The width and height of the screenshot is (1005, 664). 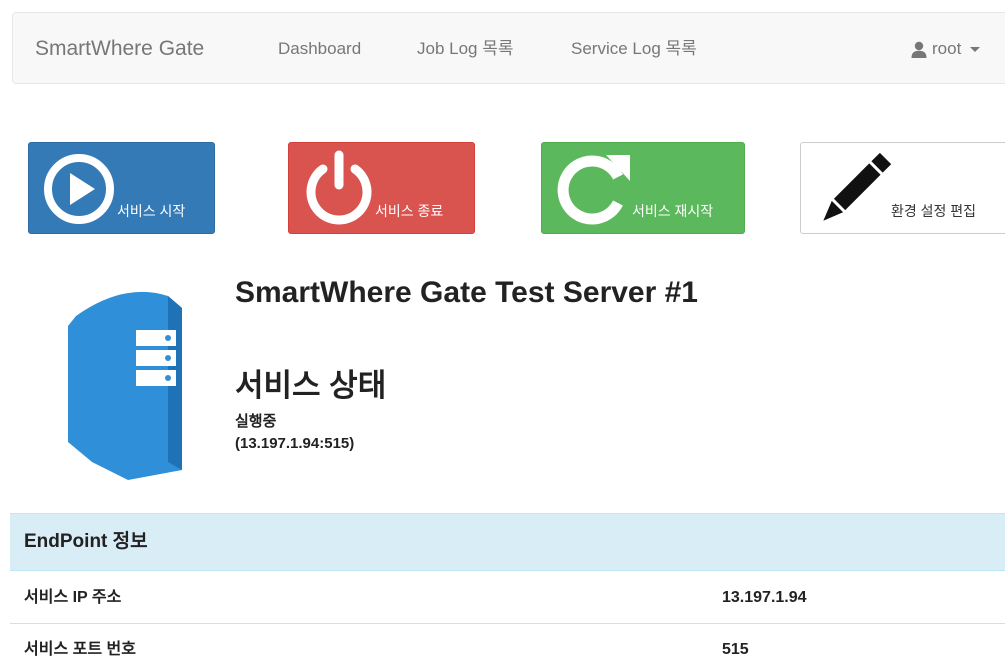 I want to click on play-circle-icon, so click(x=79, y=189).